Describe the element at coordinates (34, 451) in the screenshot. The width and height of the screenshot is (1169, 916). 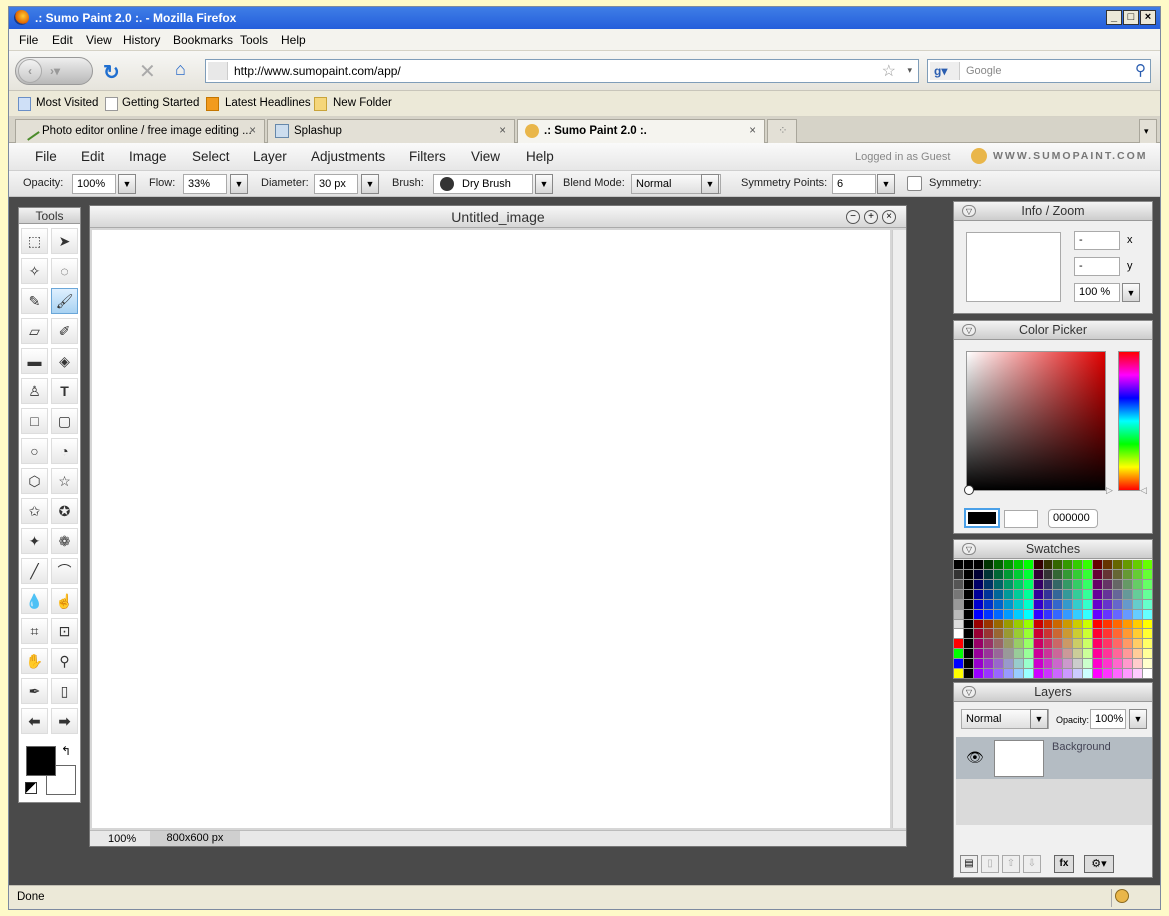
I see `ellipse-tool-icon: ○` at that location.